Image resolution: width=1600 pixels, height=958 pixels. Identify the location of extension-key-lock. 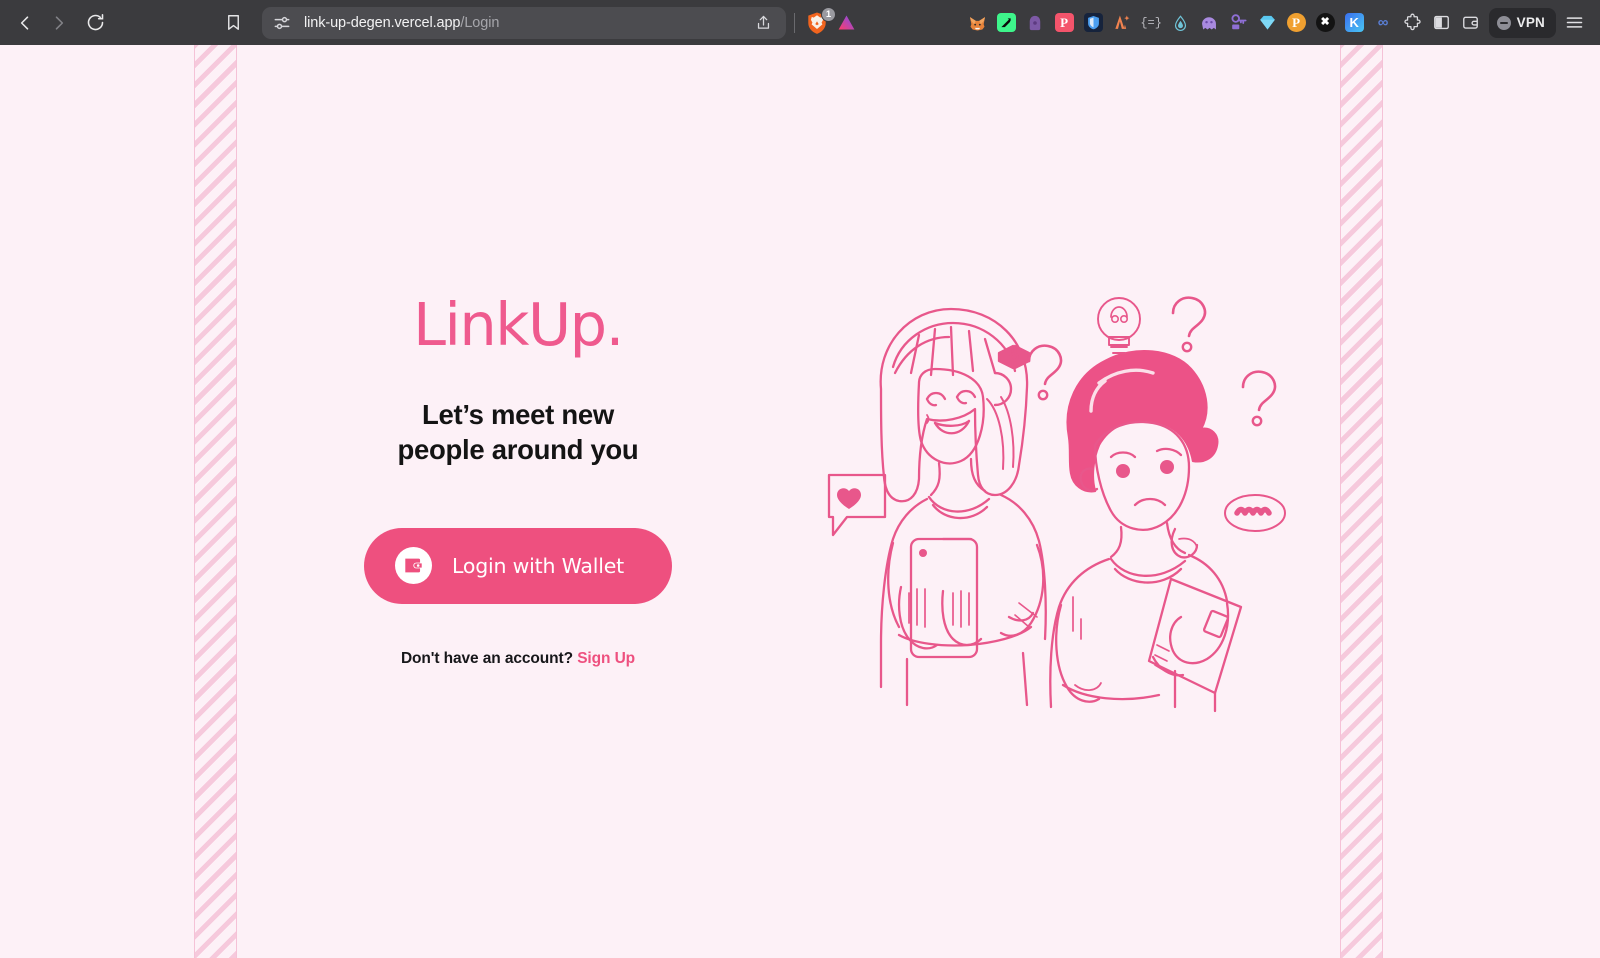
(1238, 23).